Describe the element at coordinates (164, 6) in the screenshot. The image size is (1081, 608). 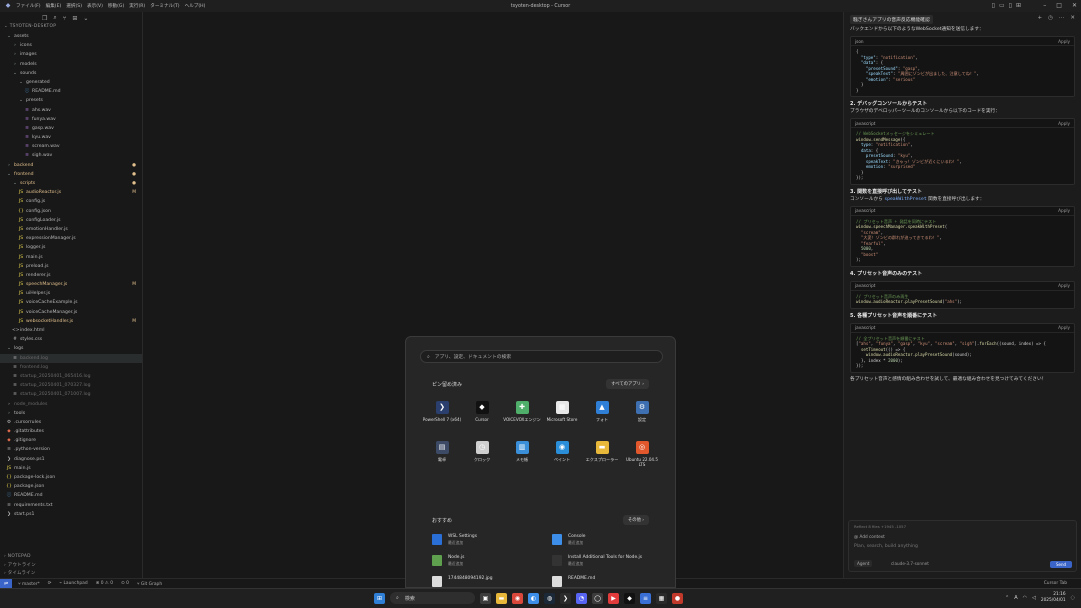
I see `menu-item: ターミナル(T)` at that location.